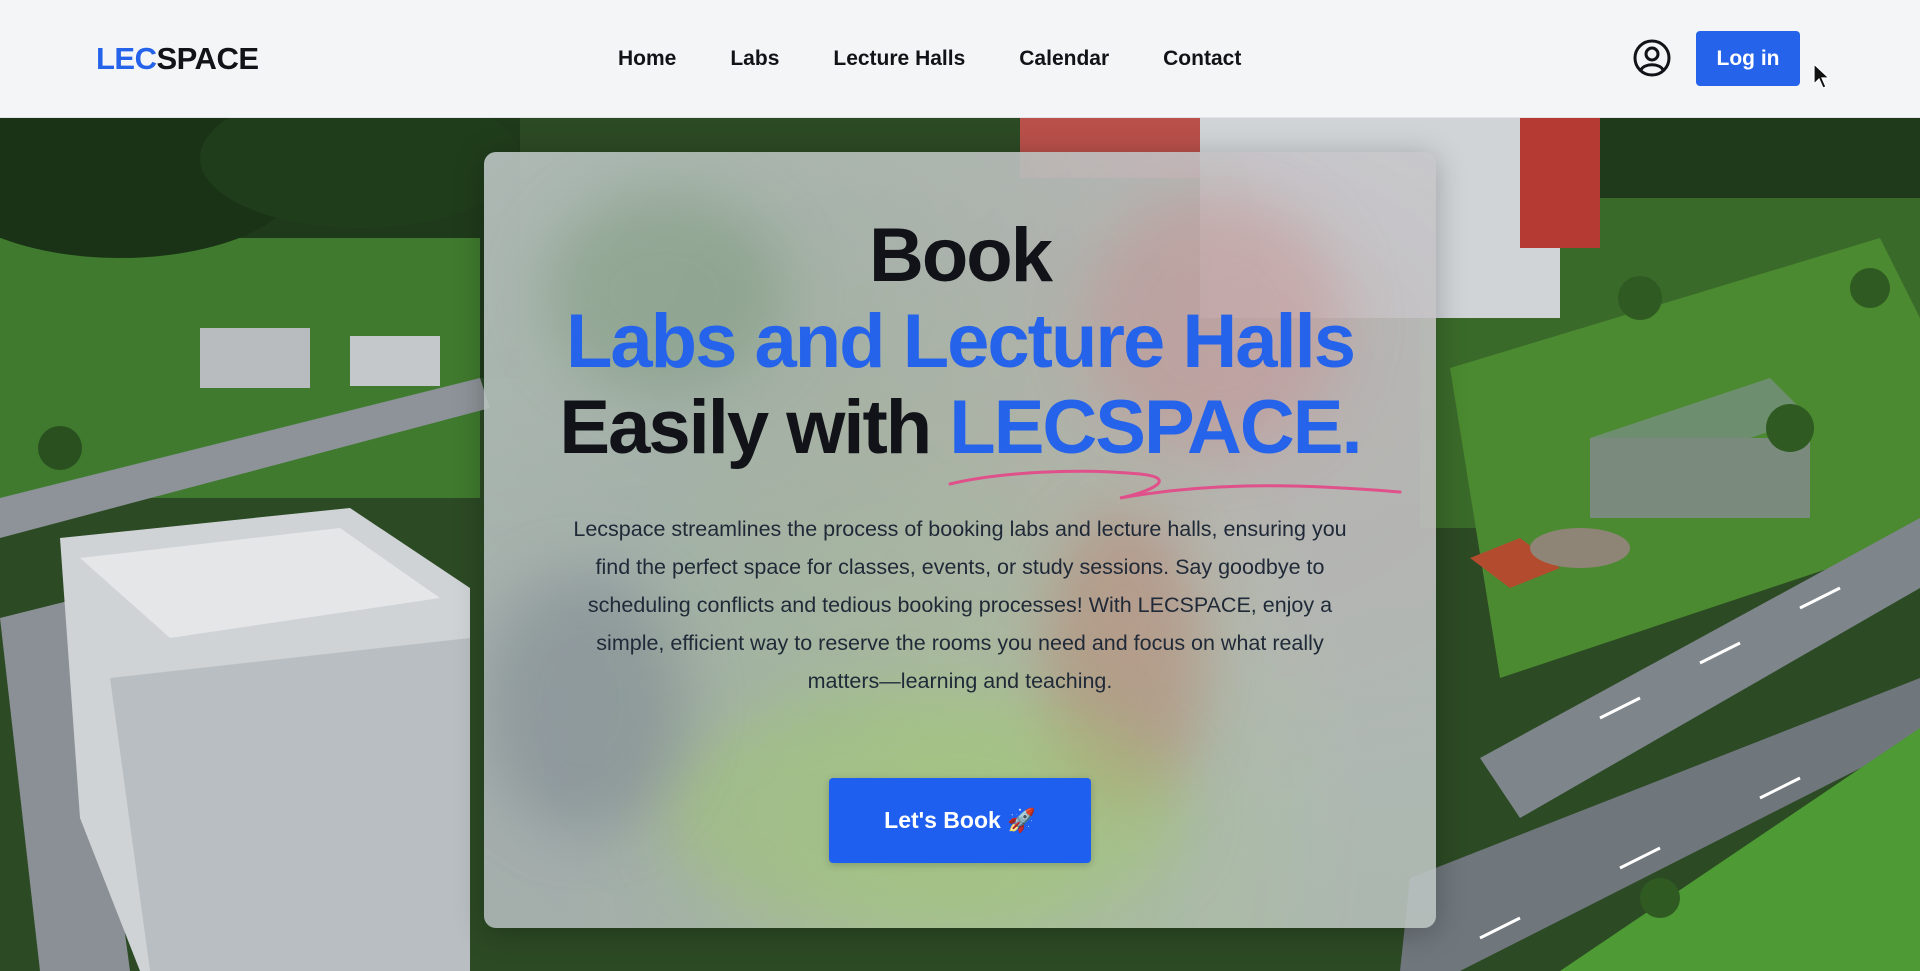 The image size is (1920, 971). Describe the element at coordinates (1748, 58) in the screenshot. I see `login-button: Log in` at that location.